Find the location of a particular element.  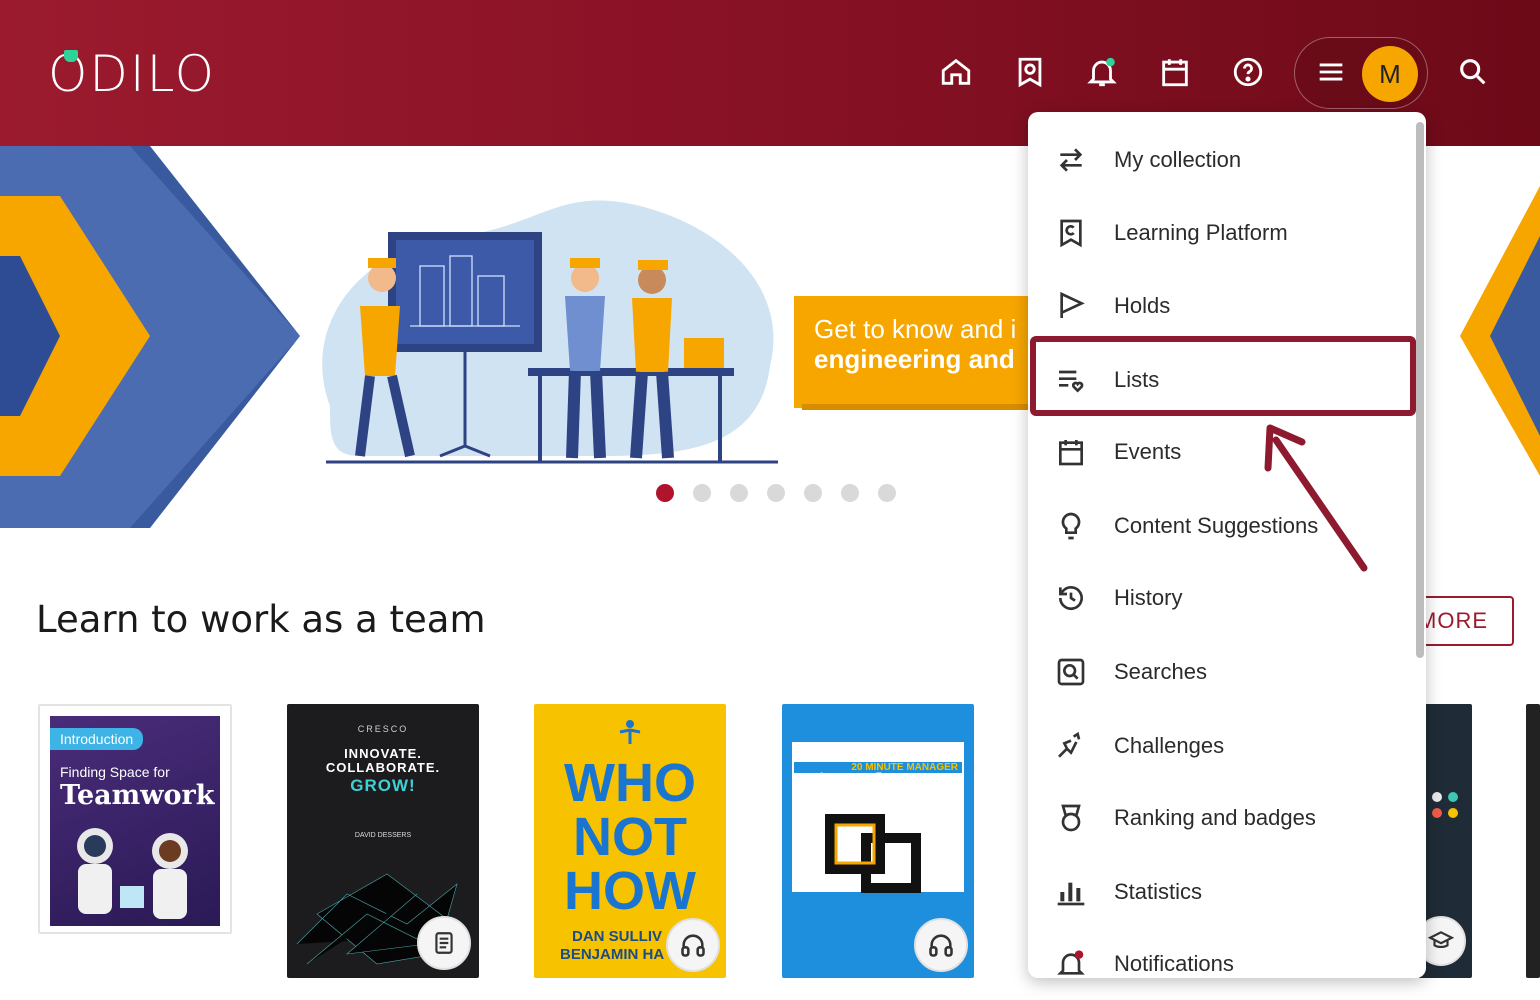

book-tag: Introduction is located at coordinates (97, 739).